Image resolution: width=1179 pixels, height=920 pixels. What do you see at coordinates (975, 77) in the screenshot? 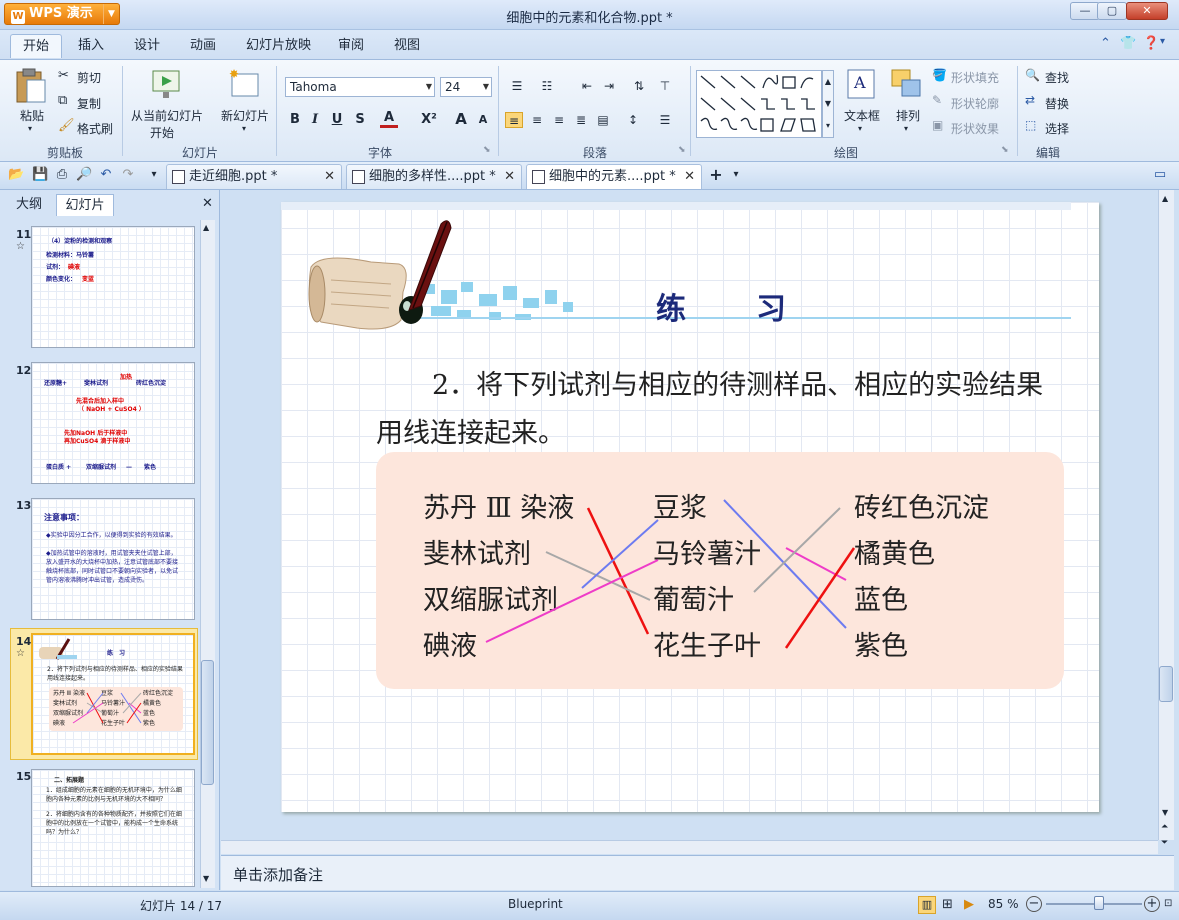
I see `shape-fill-button: 形状填充` at bounding box center [975, 77].